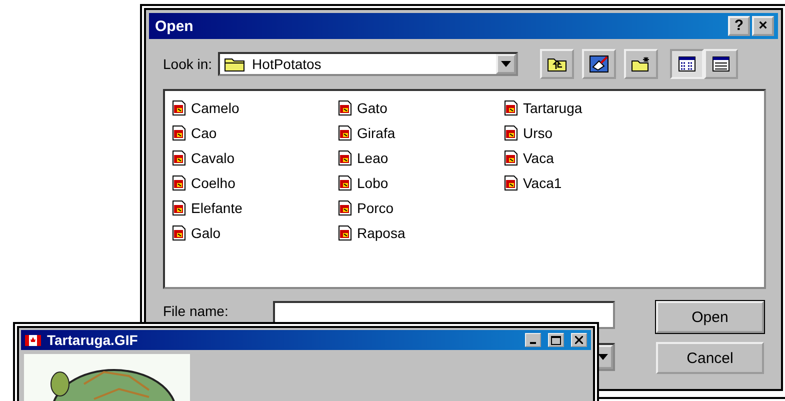  Describe the element at coordinates (215, 108) in the screenshot. I see `file-item: Camelo` at that location.